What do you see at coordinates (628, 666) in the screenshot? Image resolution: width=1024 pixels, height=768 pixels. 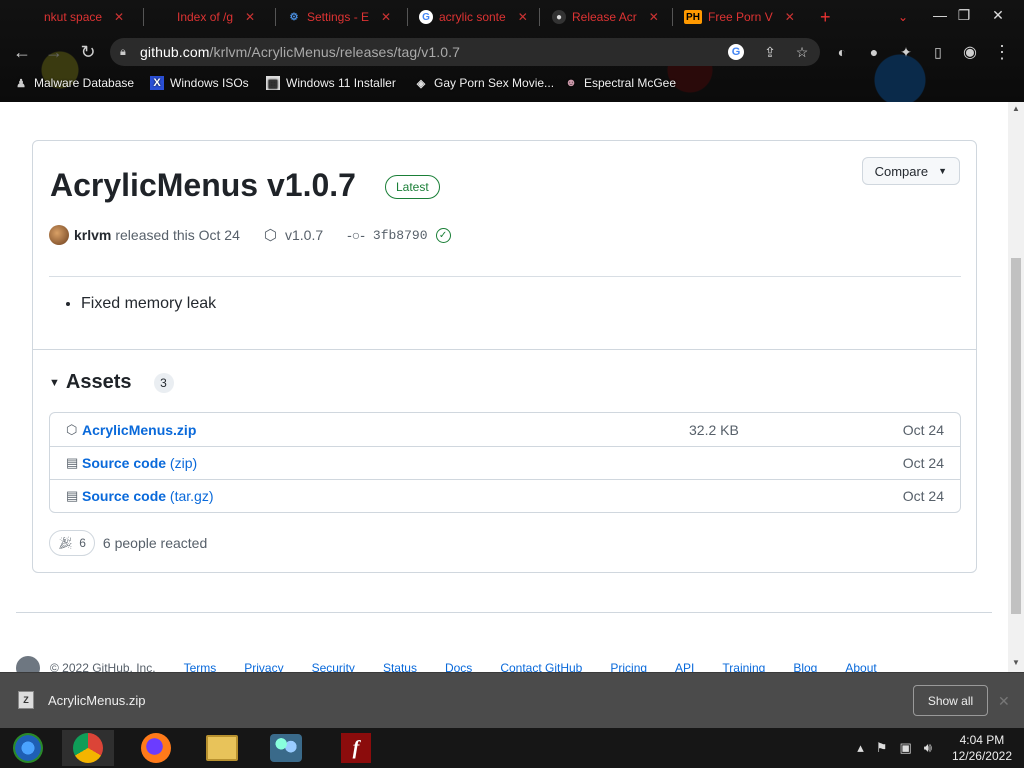 I see `footer-link-pricing: Pricing` at bounding box center [628, 666].